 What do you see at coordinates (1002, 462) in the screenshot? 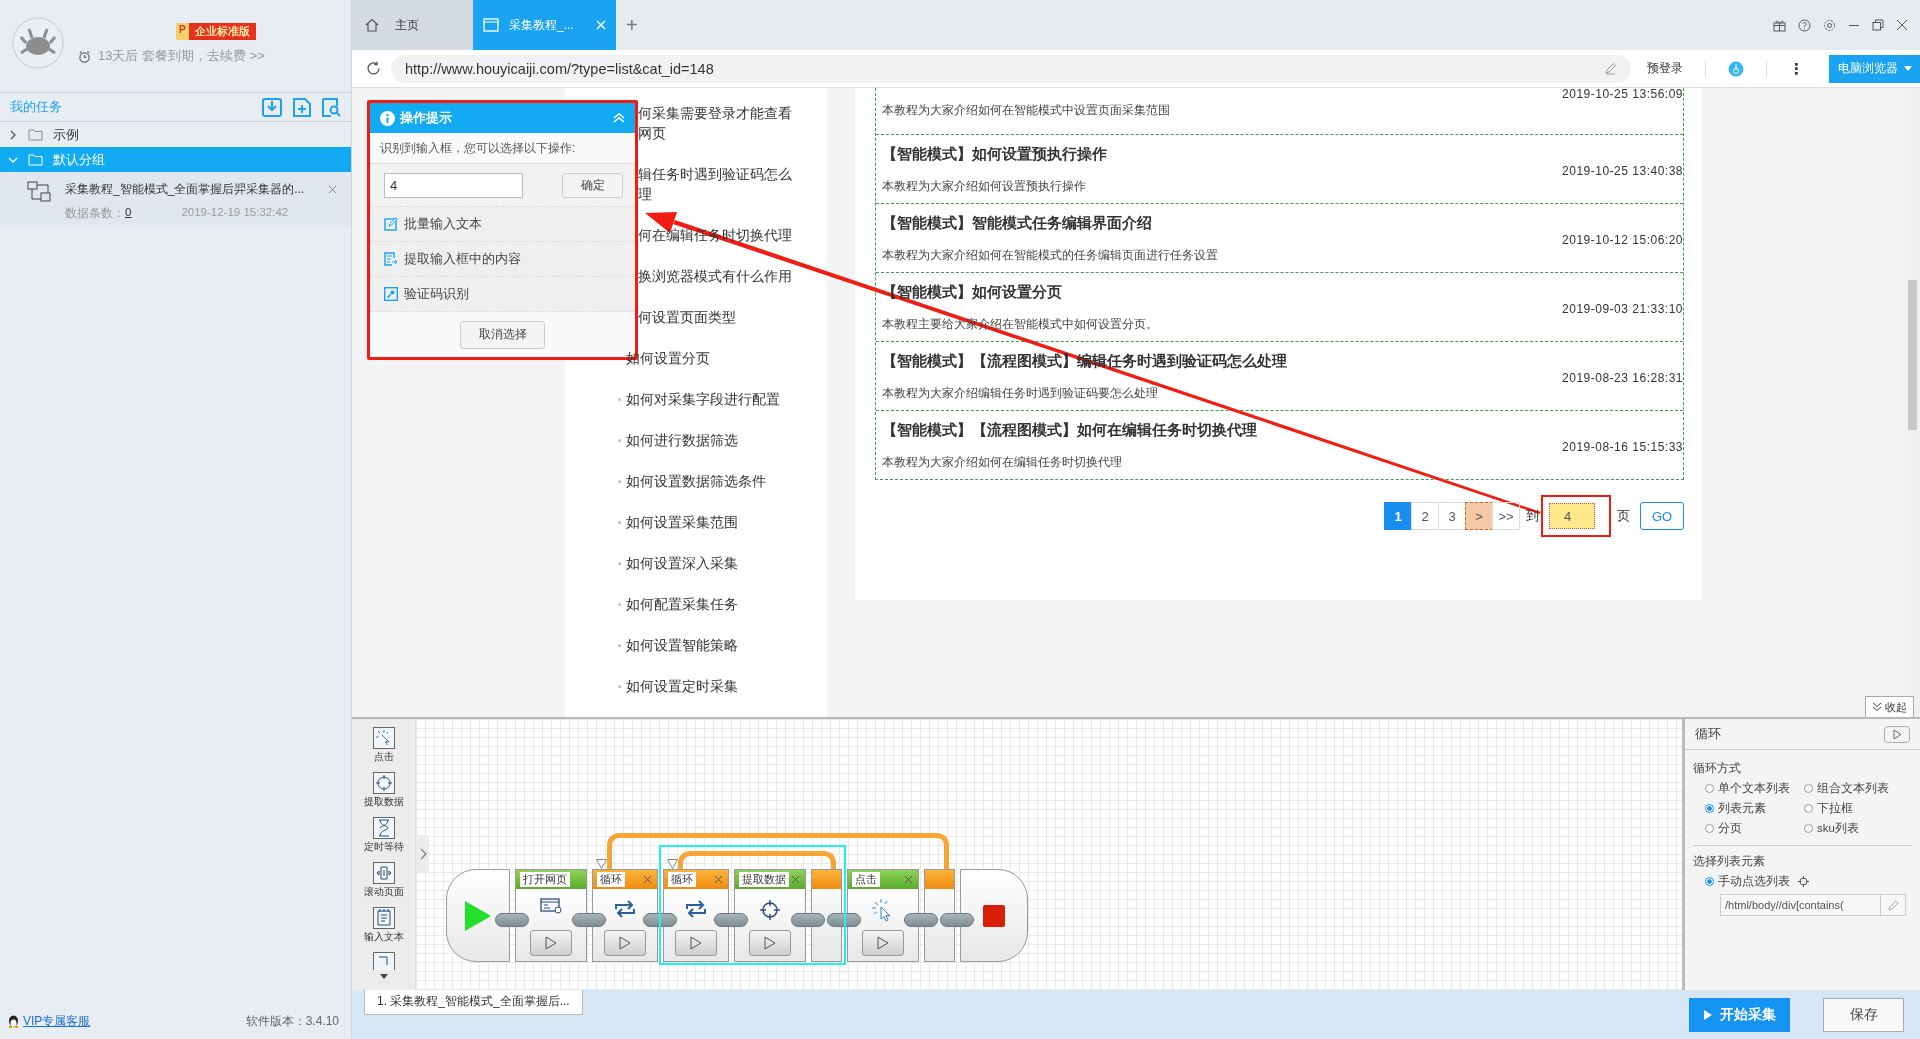
I see `article-summary: 本教程为大家介绍如何在编辑任务时切换代理` at bounding box center [1002, 462].